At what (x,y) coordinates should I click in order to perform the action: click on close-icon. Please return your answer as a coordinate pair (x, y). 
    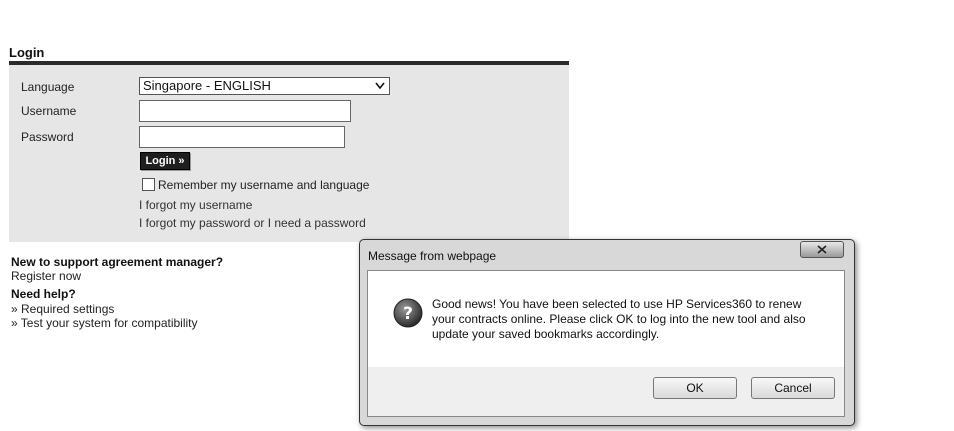
    Looking at the image, I should click on (822, 249).